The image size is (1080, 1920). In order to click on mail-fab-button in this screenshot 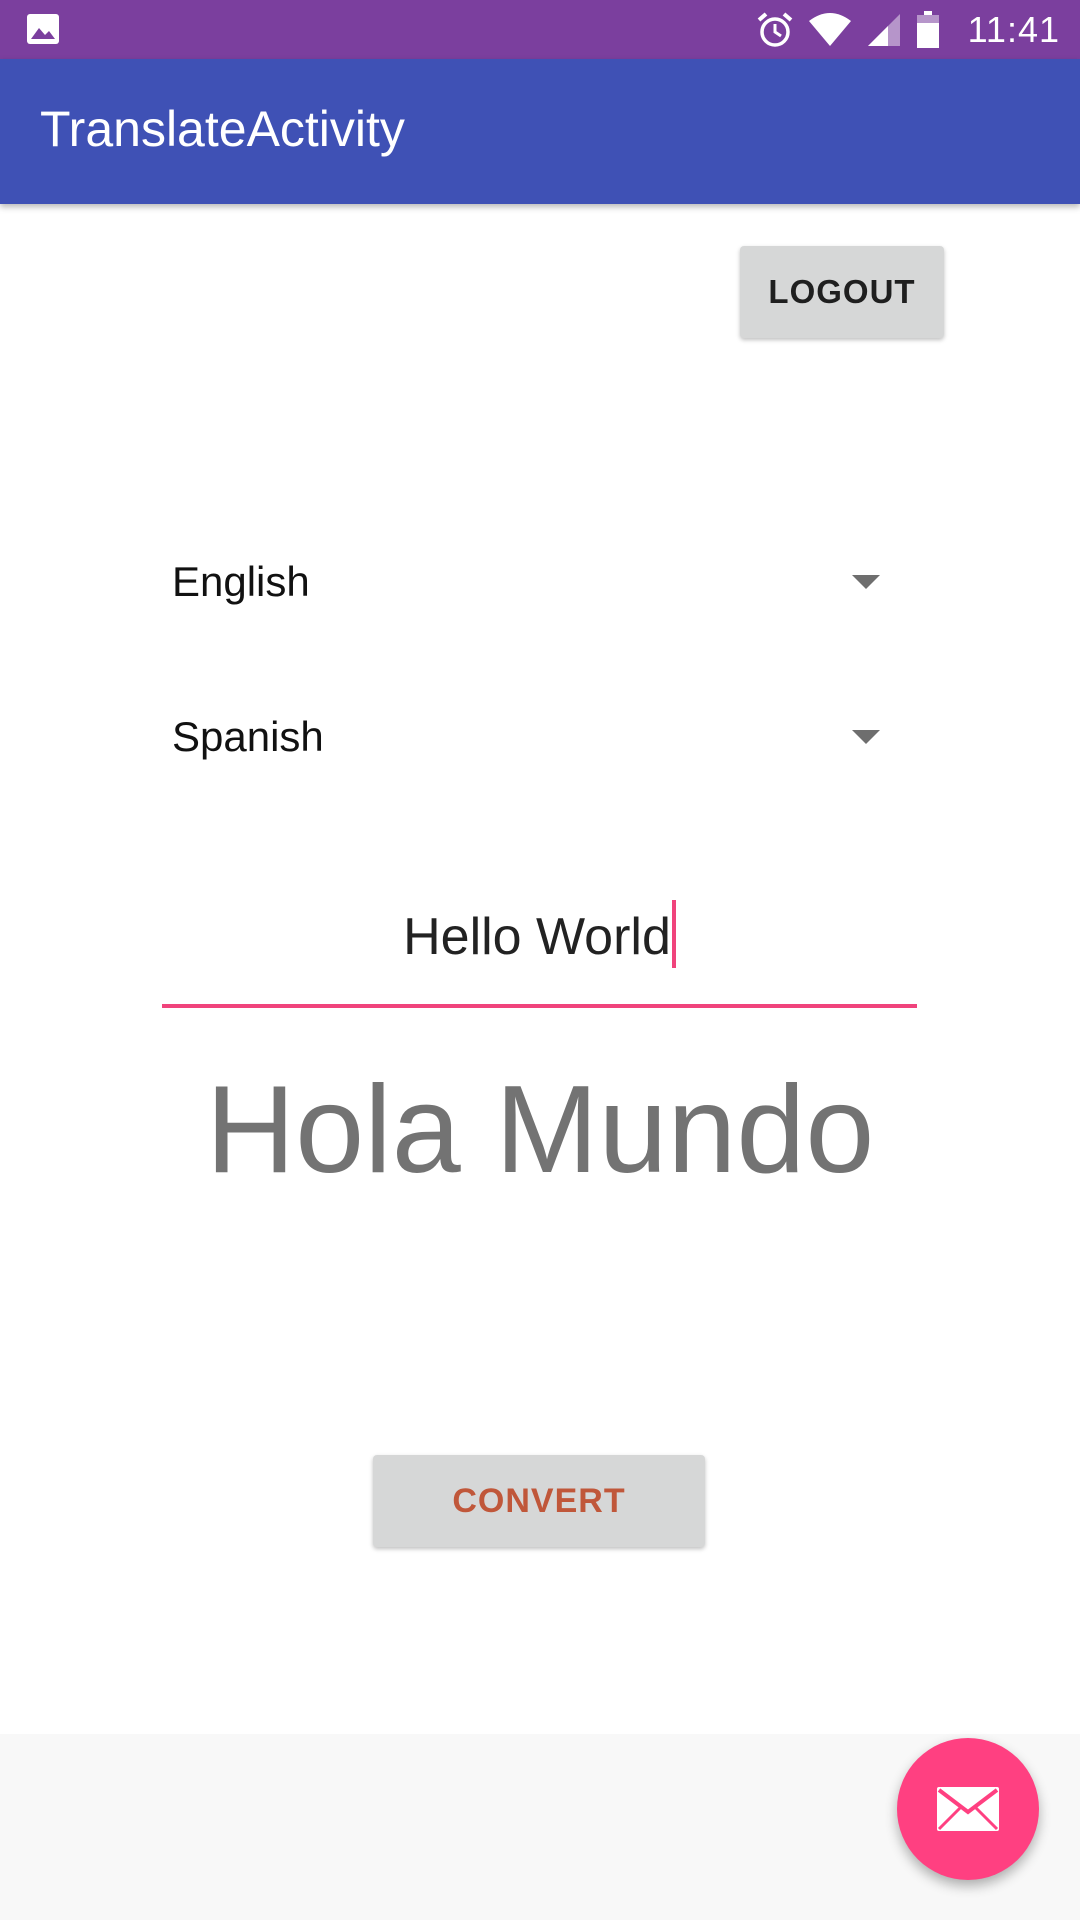, I will do `click(968, 1809)`.